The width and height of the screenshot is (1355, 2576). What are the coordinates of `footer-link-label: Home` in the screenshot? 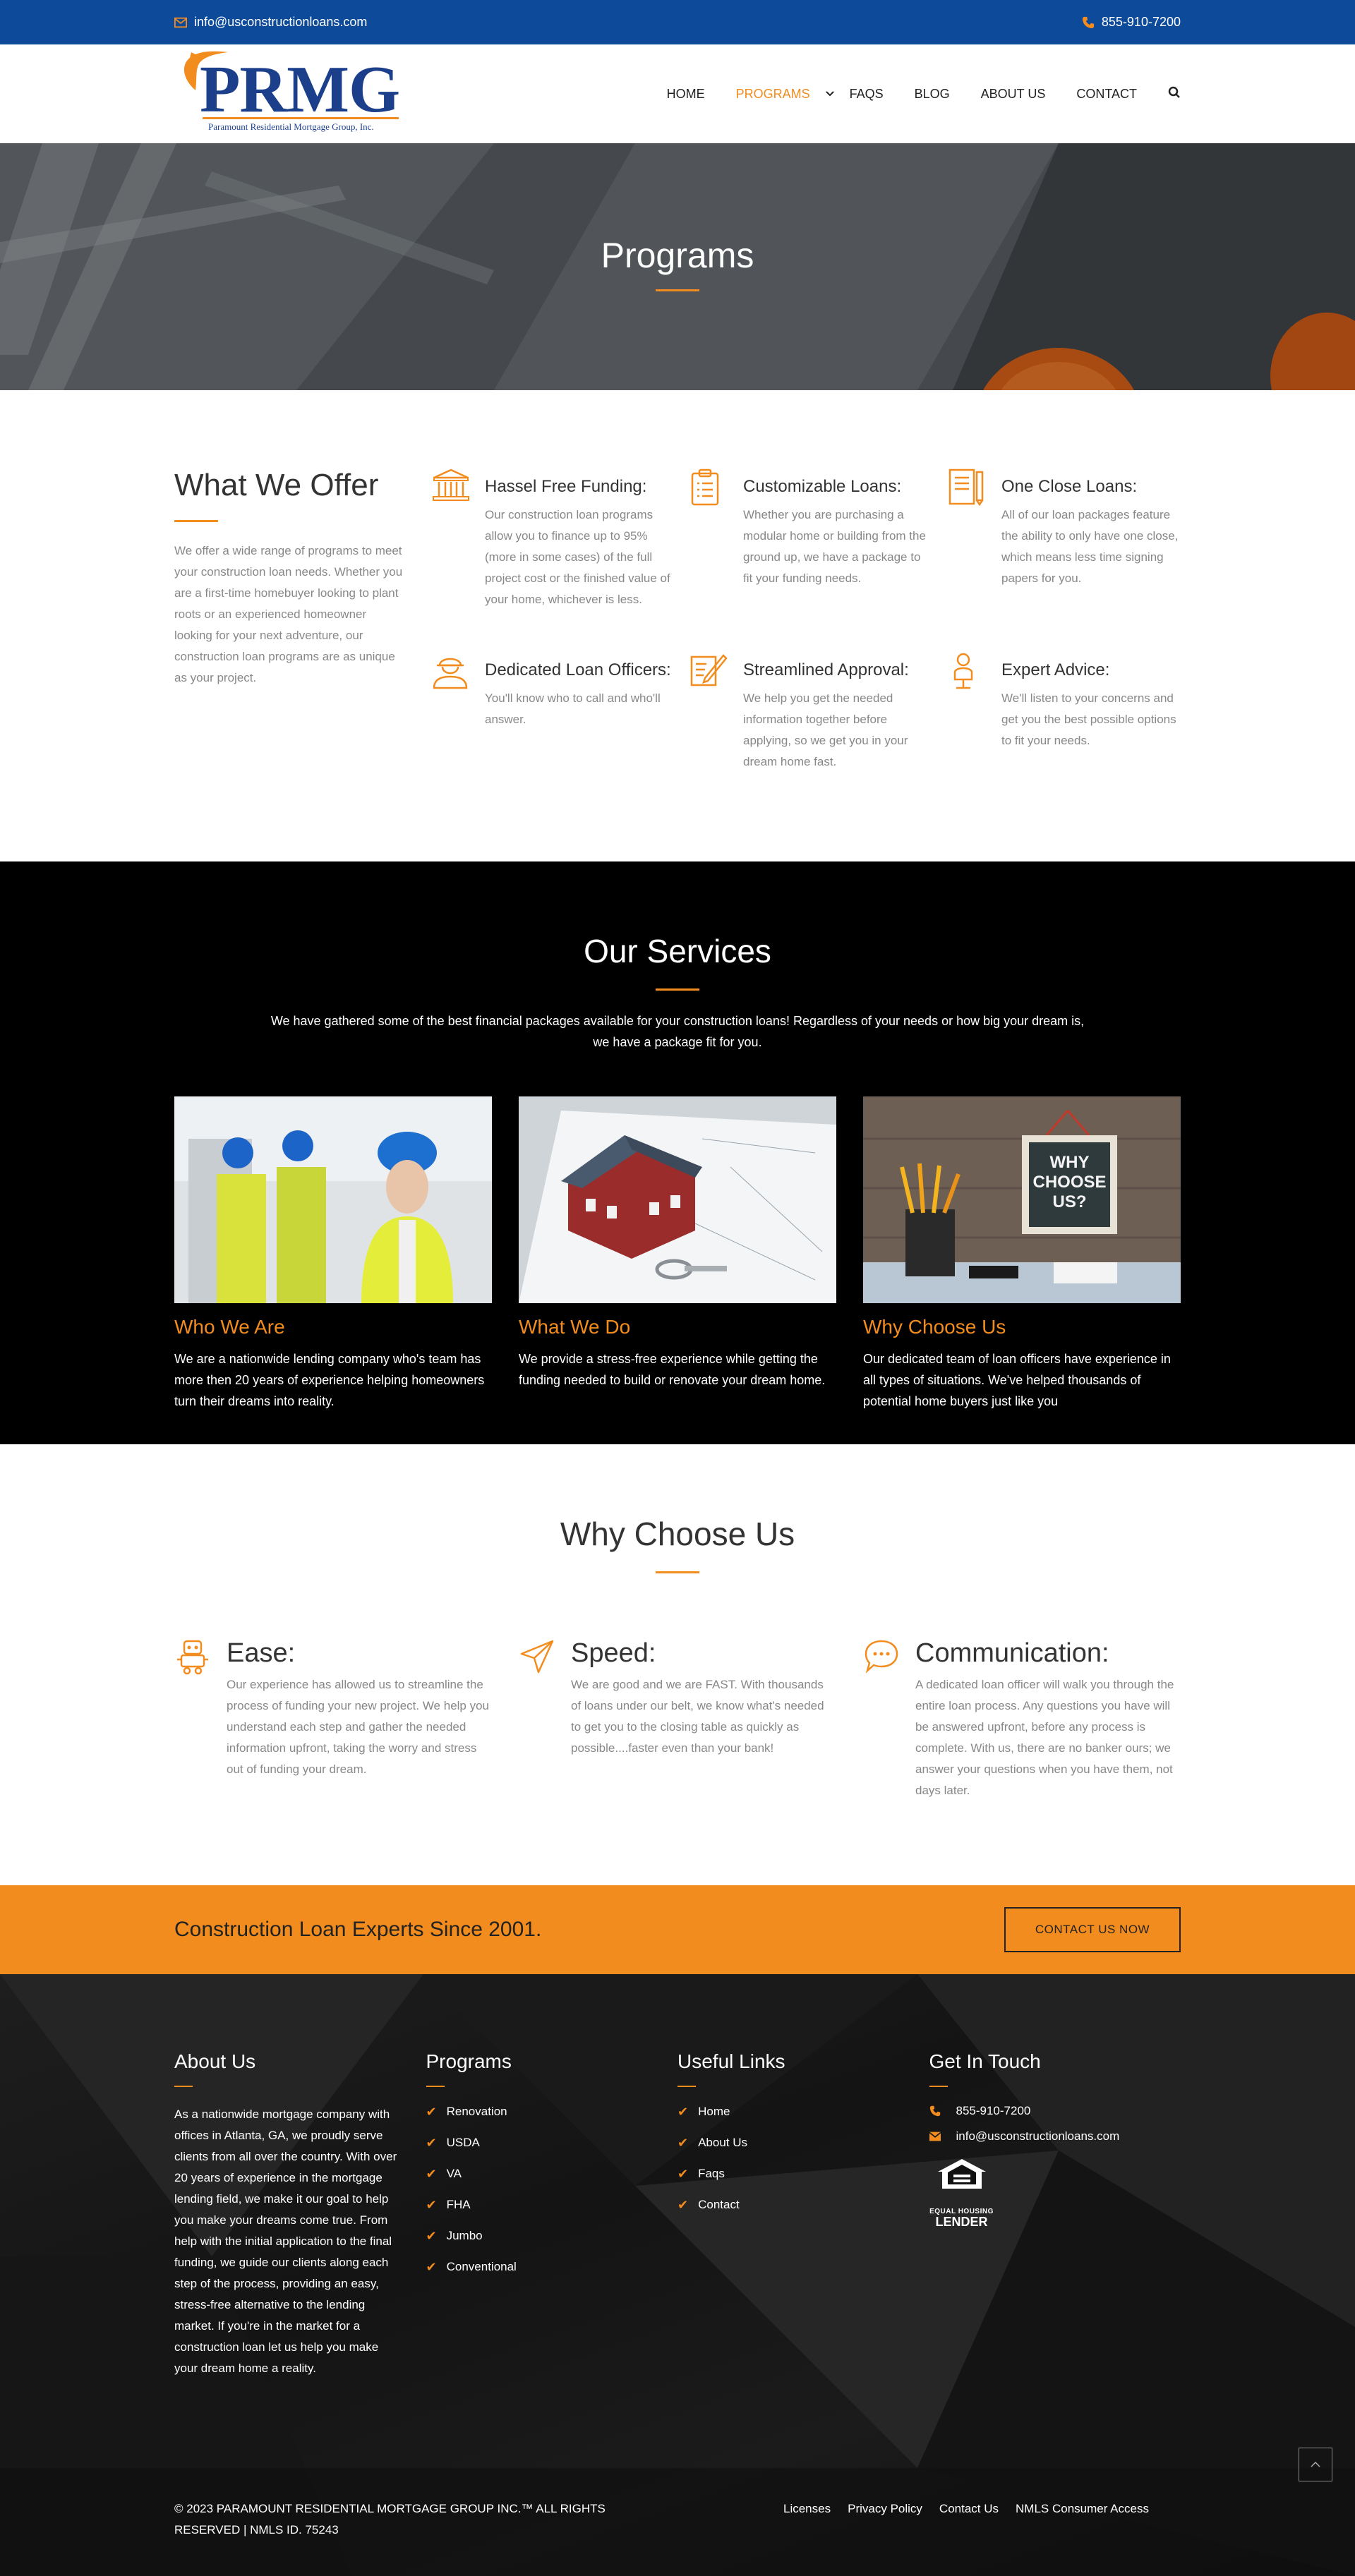 It's located at (714, 2112).